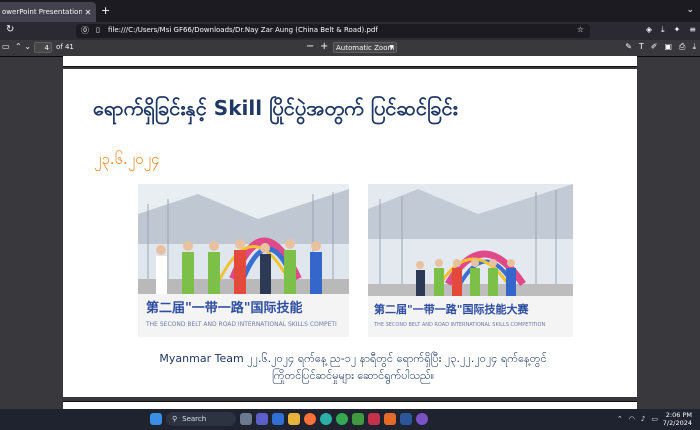 Image resolution: width=700 pixels, height=430 pixels. Describe the element at coordinates (23, 46) in the screenshot. I see `previous-page-icon: ⌃ ⌄` at that location.